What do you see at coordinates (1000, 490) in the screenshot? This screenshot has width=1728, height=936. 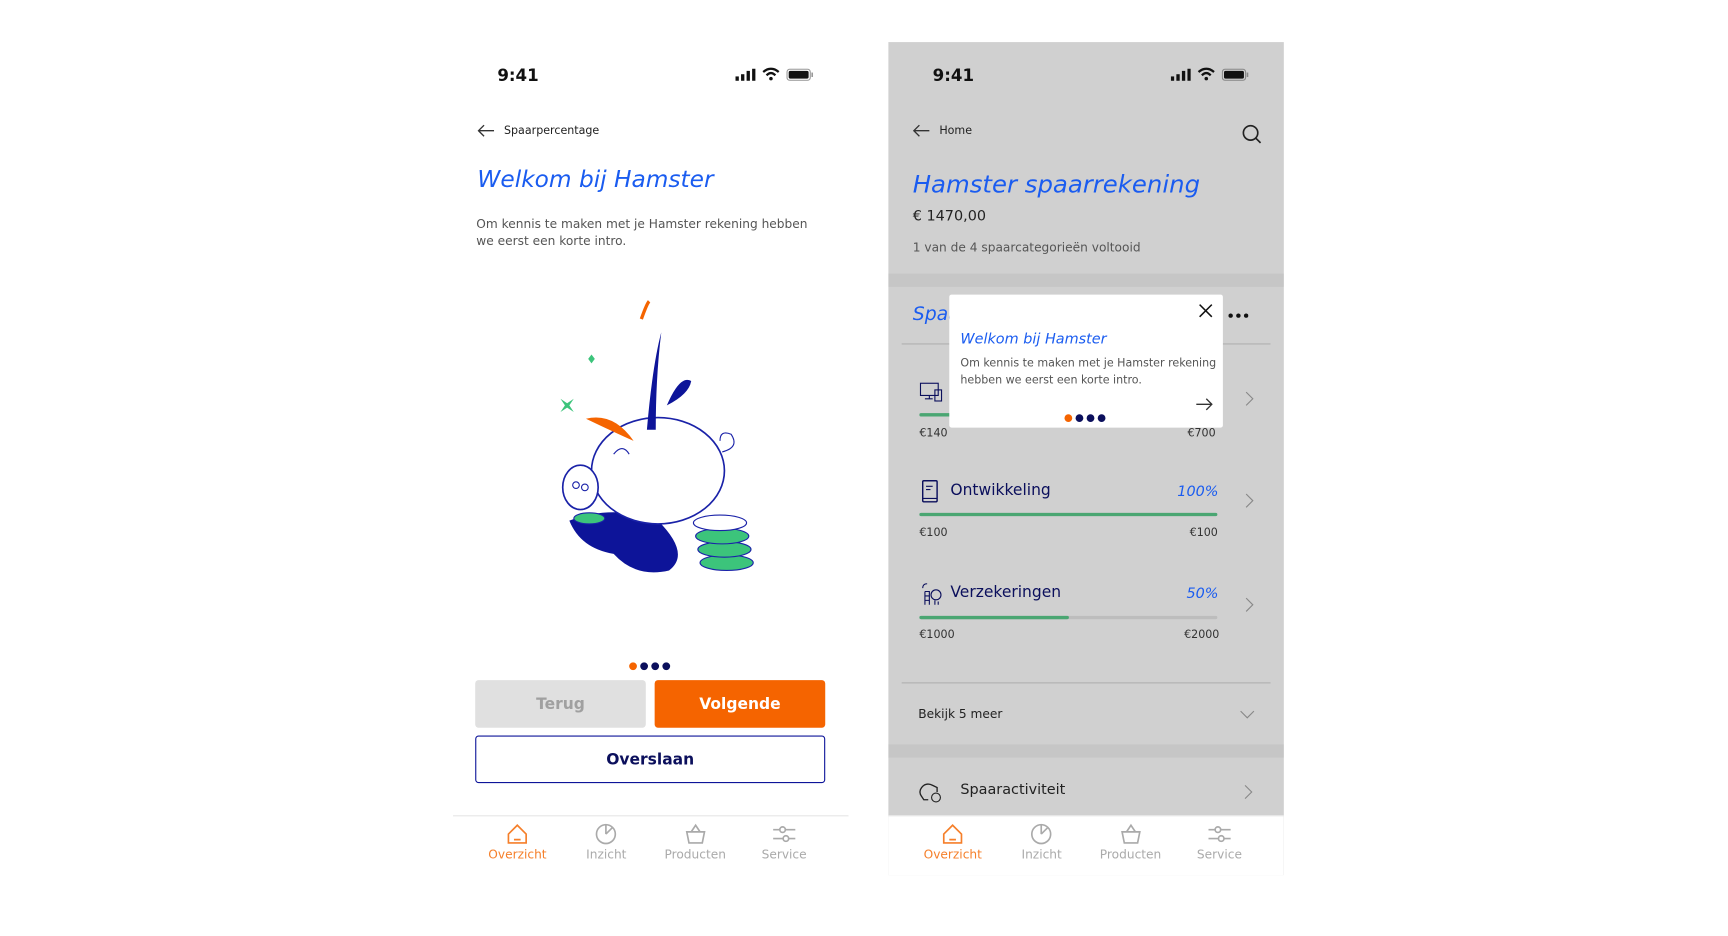 I see `category-name: Ontwikkeling` at bounding box center [1000, 490].